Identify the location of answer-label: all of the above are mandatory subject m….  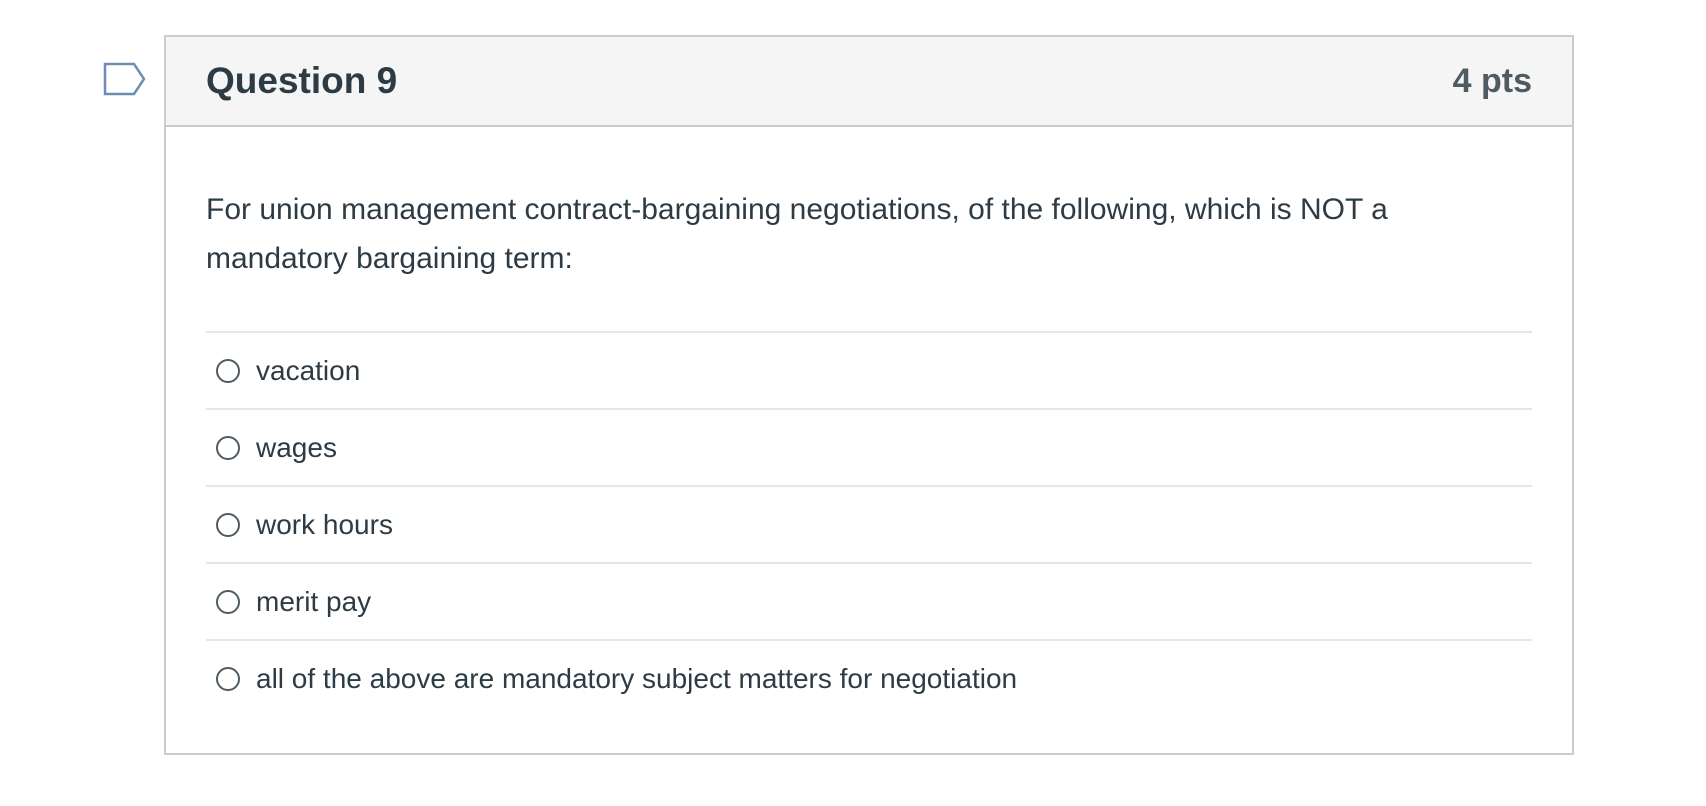
(637, 678).